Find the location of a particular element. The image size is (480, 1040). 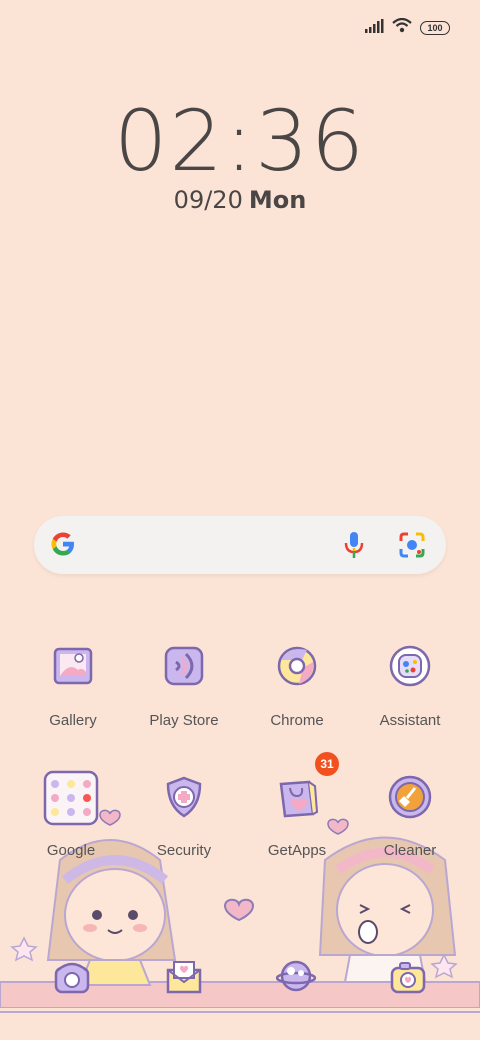

app-security: Security is located at coordinates (184, 814).